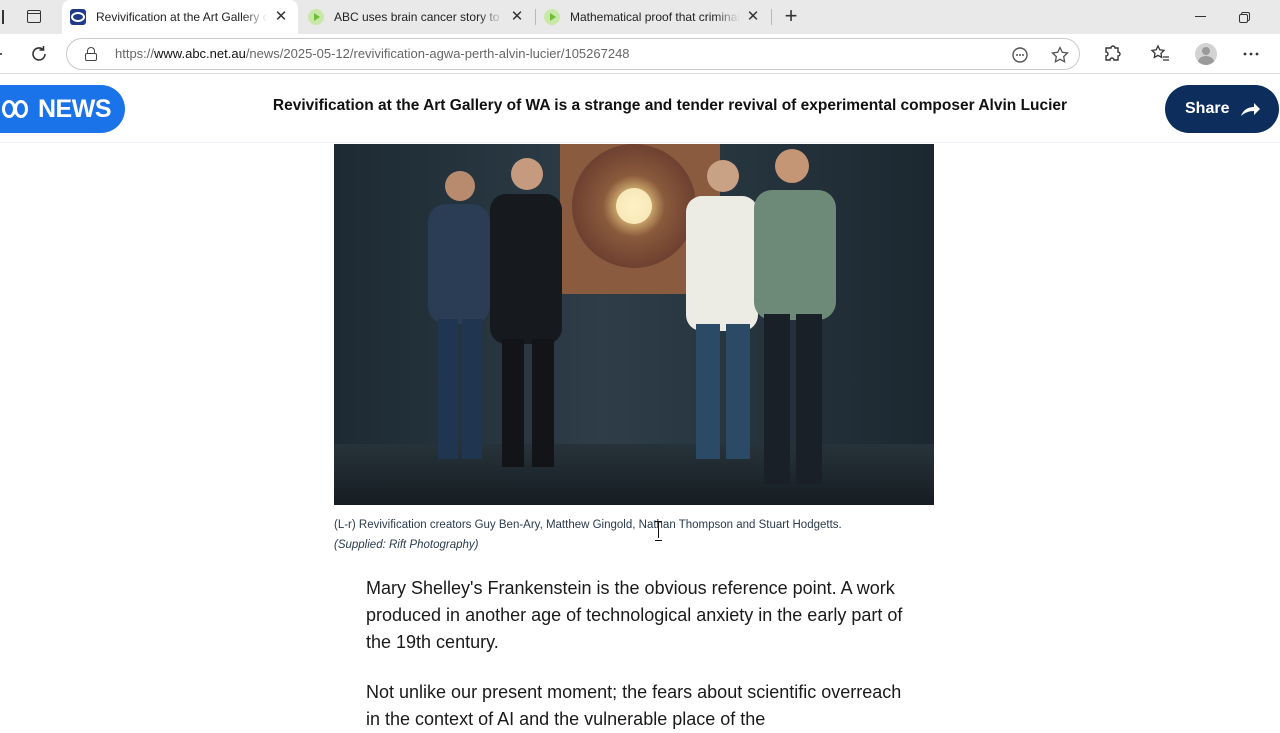  I want to click on tab-strip-edge, so click(2, 17).